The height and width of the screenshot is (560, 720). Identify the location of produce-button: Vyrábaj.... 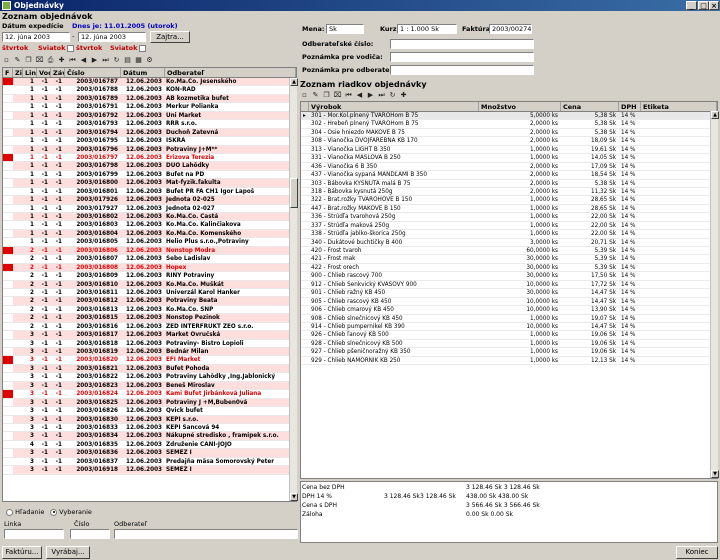
(68, 552).